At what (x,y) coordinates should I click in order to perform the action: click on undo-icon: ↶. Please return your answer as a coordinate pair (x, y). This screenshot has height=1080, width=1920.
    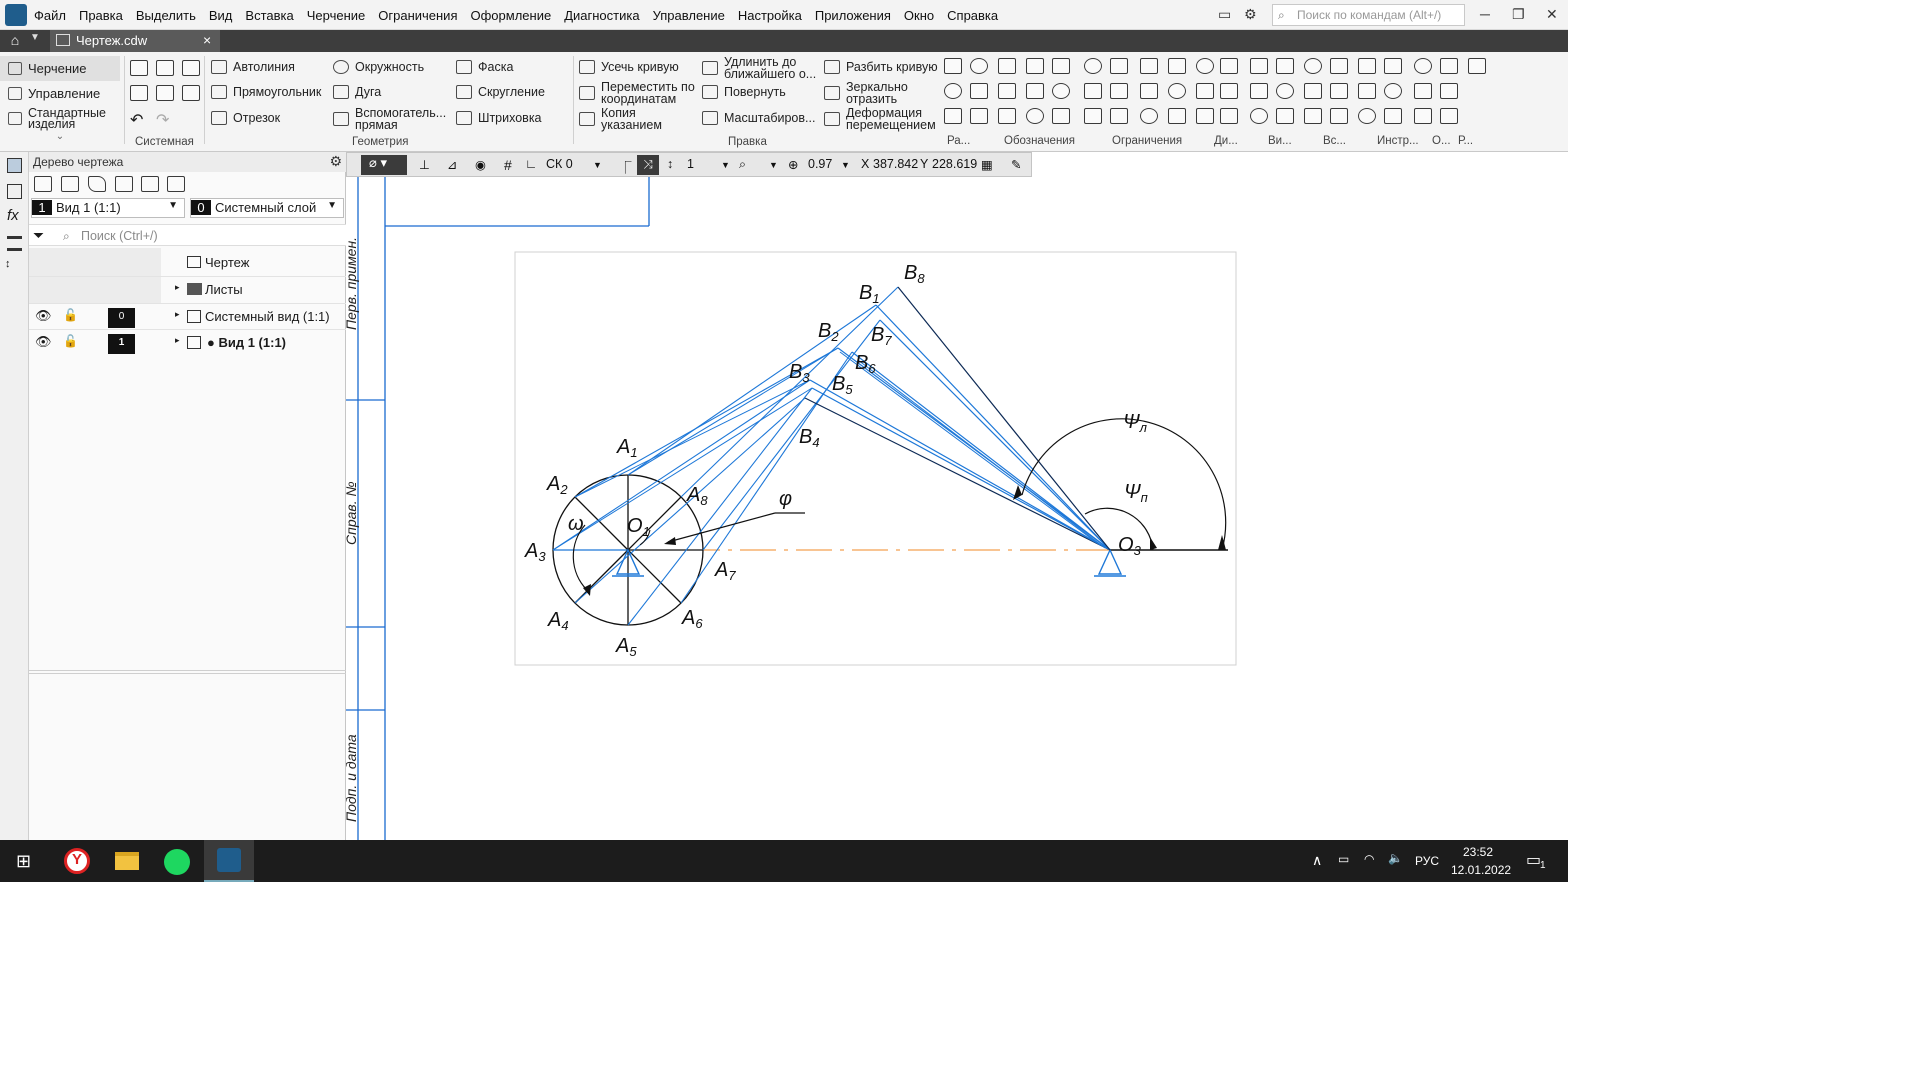
    Looking at the image, I should click on (136, 120).